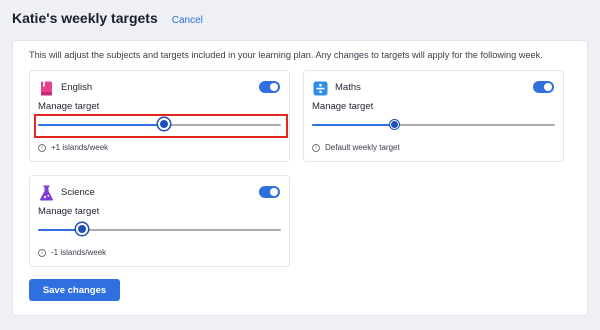 The image size is (600, 330). What do you see at coordinates (85, 18) in the screenshot?
I see `page-title: Katie's weekly targets` at bounding box center [85, 18].